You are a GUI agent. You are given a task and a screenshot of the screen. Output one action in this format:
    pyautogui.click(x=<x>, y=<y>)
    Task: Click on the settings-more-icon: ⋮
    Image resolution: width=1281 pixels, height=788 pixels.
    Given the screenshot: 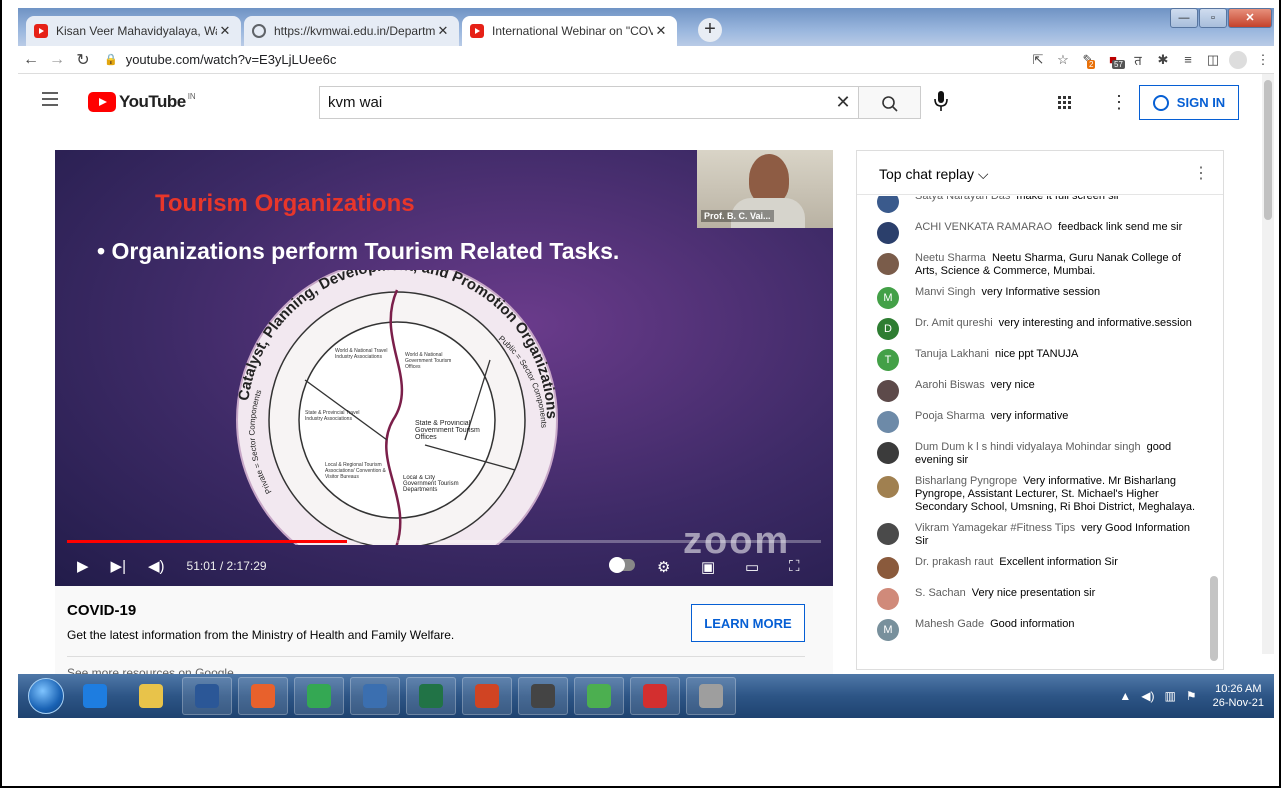 What is the action you would take?
    pyautogui.click(x=1119, y=102)
    